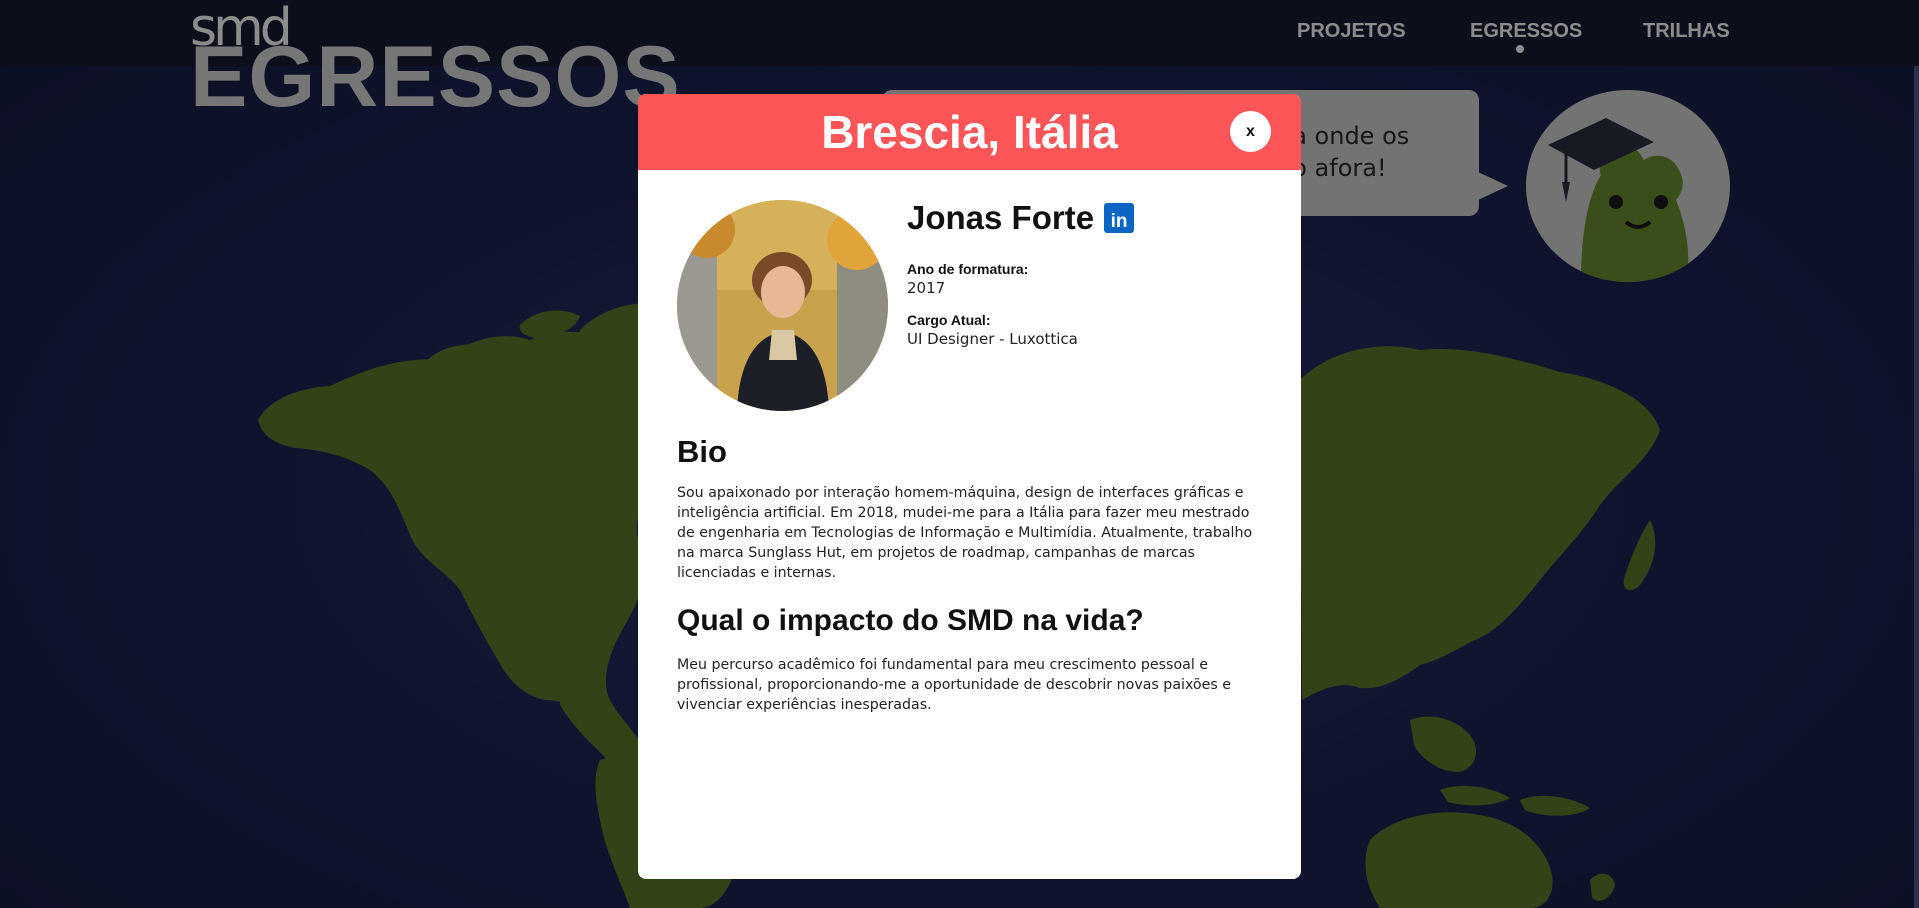  I want to click on current-role-value: UI Designer - Luxottica, so click(992, 339).